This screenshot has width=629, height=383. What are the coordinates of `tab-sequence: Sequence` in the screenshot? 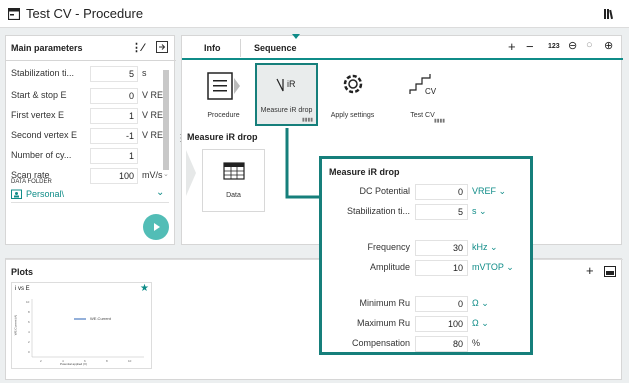 It's located at (275, 48).